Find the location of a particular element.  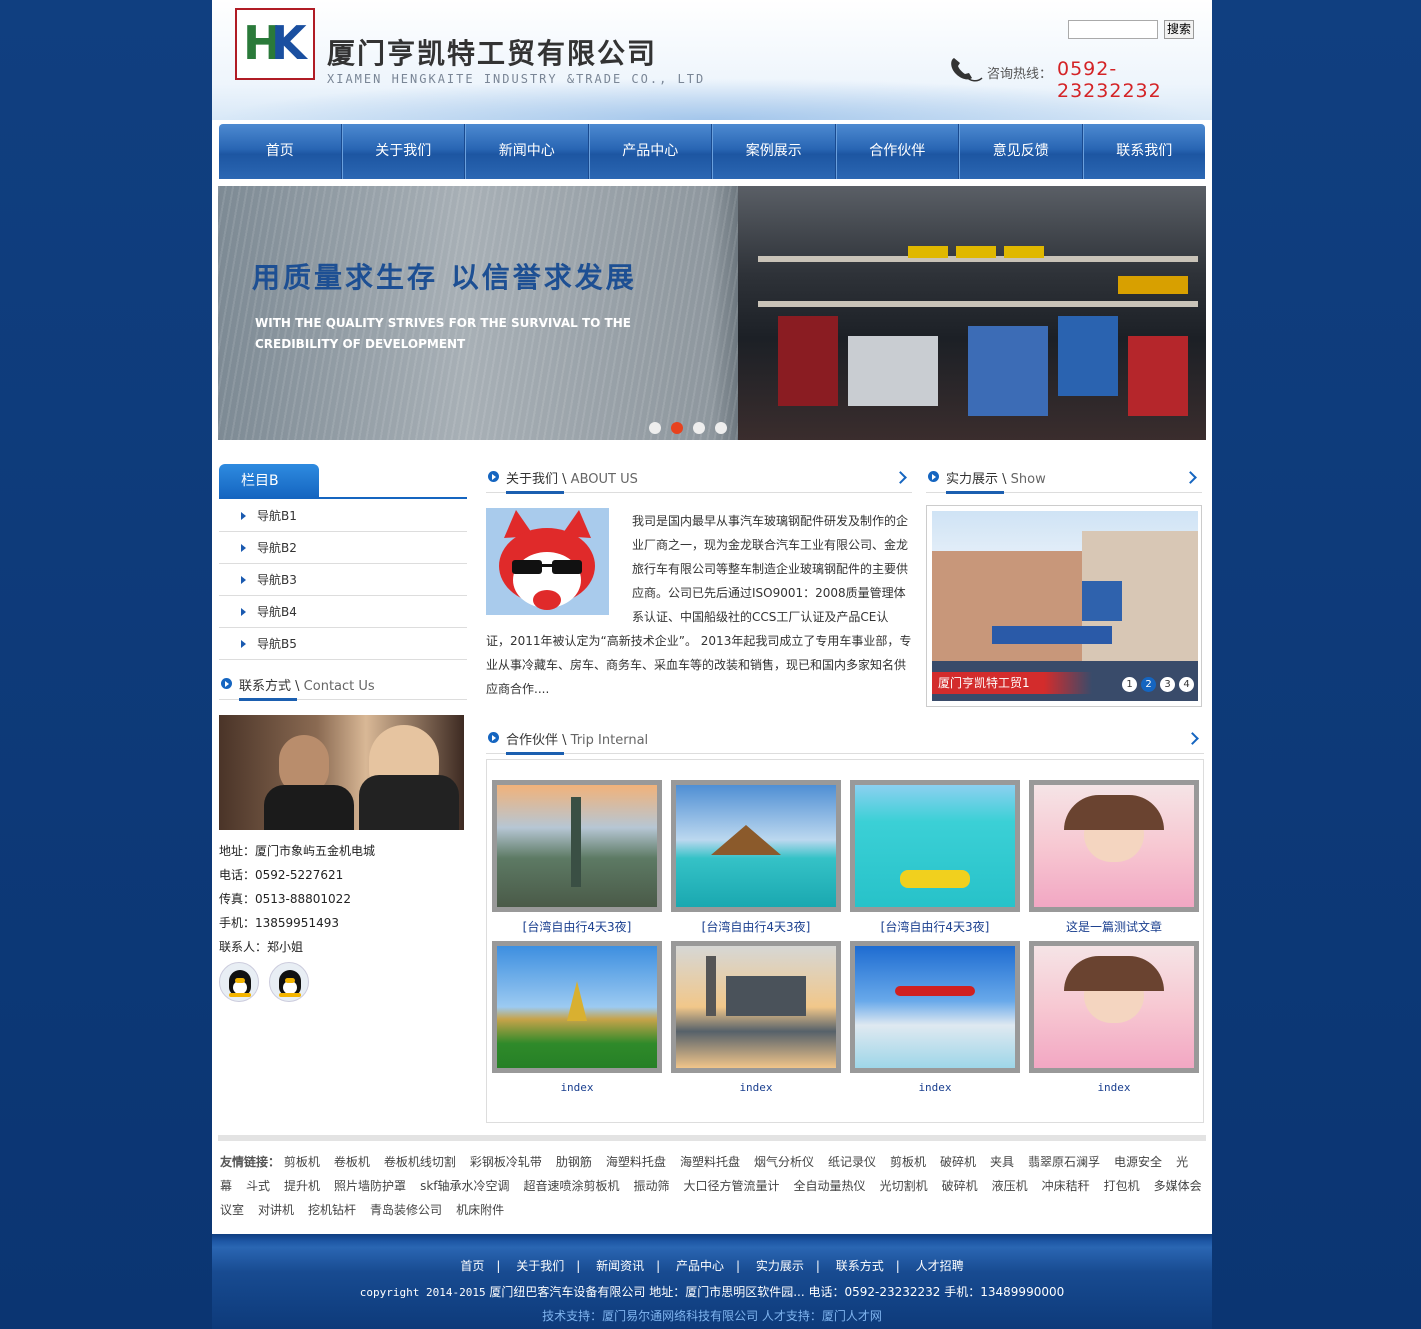

friend-link: 卷板机 is located at coordinates (352, 1162).